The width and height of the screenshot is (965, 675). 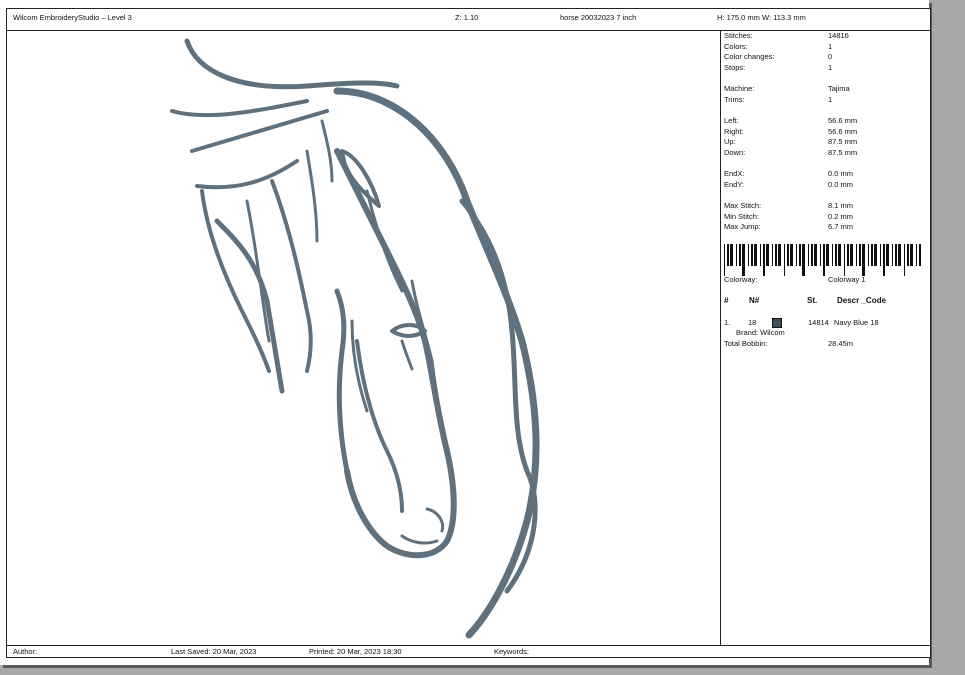 I want to click on zoom-level: Z: 1.10, so click(x=467, y=17).